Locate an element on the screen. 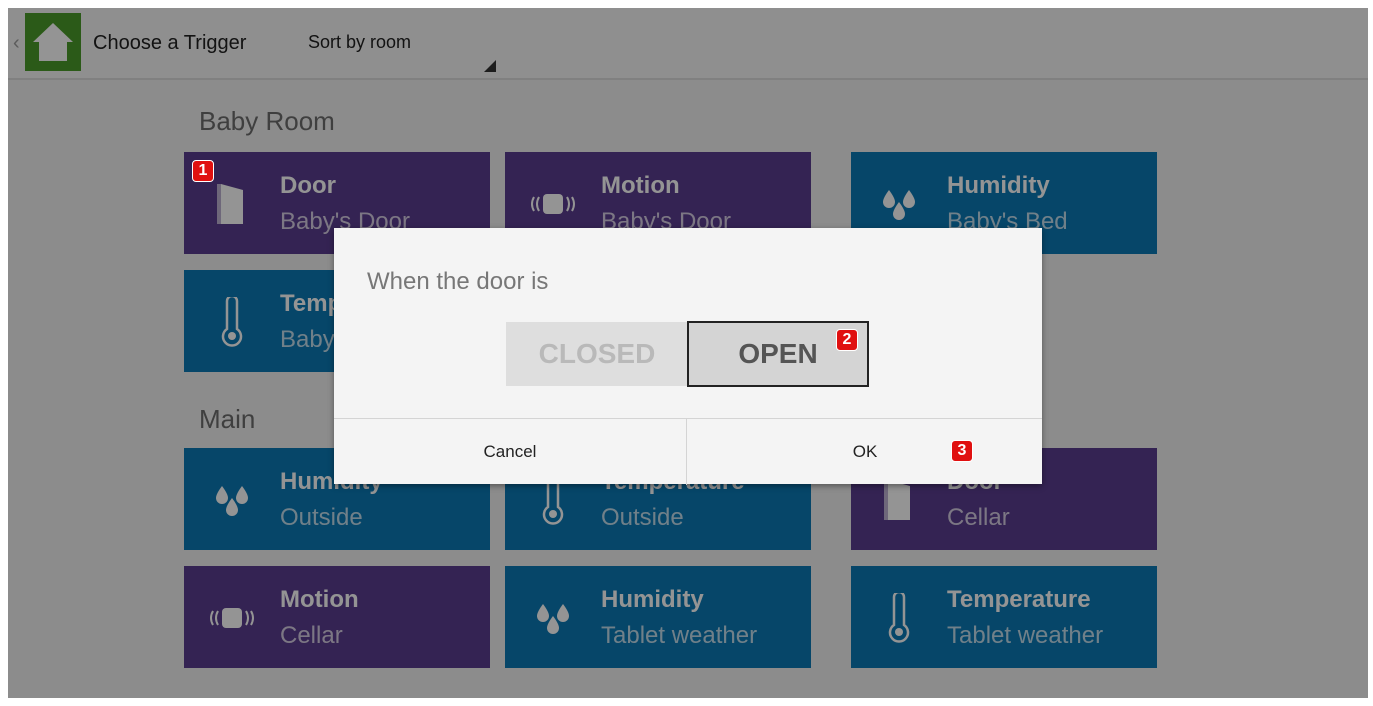 This screenshot has width=1373, height=706. dialog-message: When the door is is located at coordinates (458, 281).